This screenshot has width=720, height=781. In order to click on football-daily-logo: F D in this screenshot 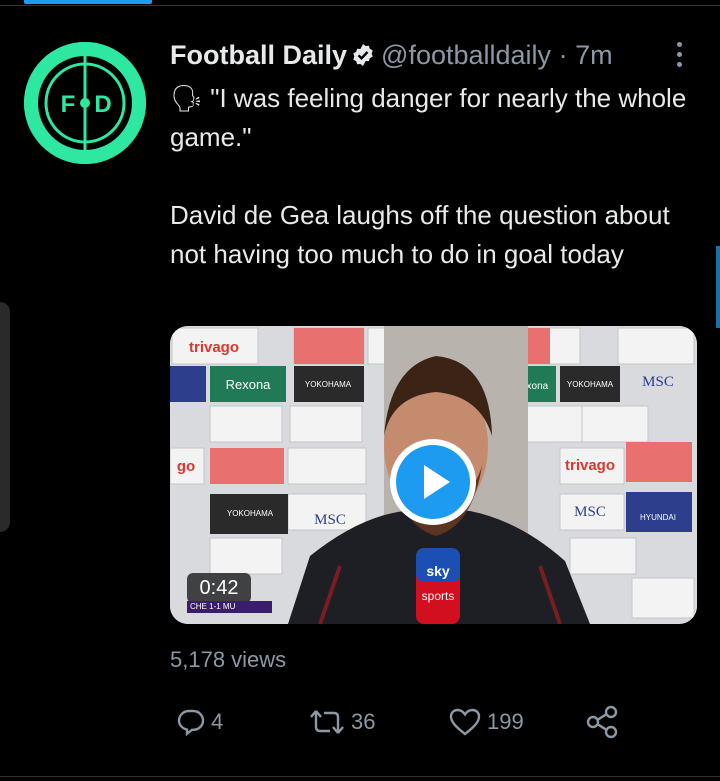, I will do `click(85, 103)`.